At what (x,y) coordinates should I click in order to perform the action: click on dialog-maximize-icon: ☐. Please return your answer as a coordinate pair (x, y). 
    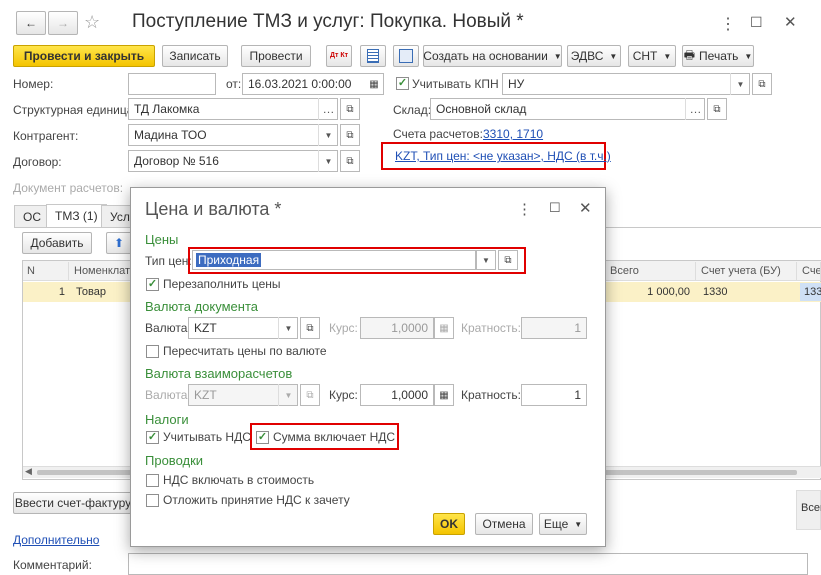
    Looking at the image, I should click on (555, 208).